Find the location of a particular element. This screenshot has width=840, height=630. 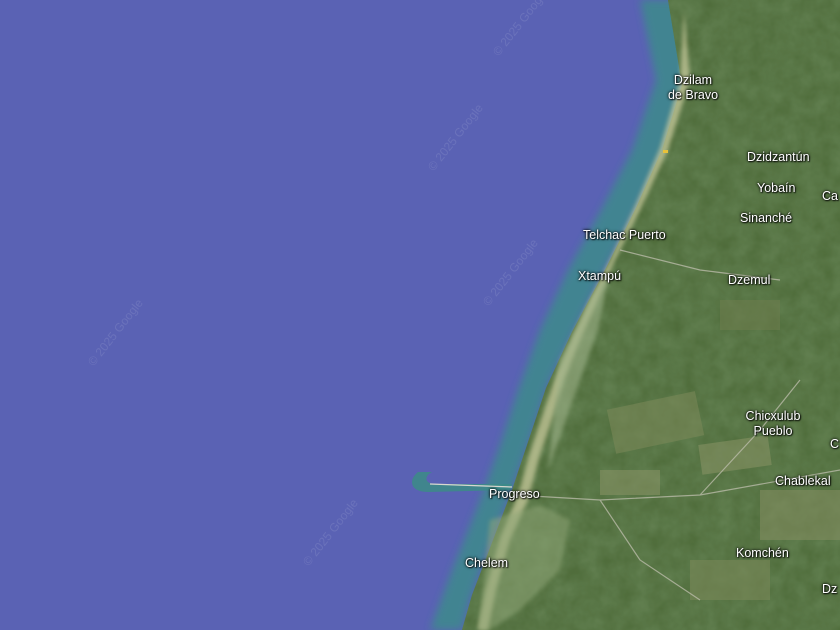

place-label-dzidzantun: Dzidzantún is located at coordinates (778, 157).